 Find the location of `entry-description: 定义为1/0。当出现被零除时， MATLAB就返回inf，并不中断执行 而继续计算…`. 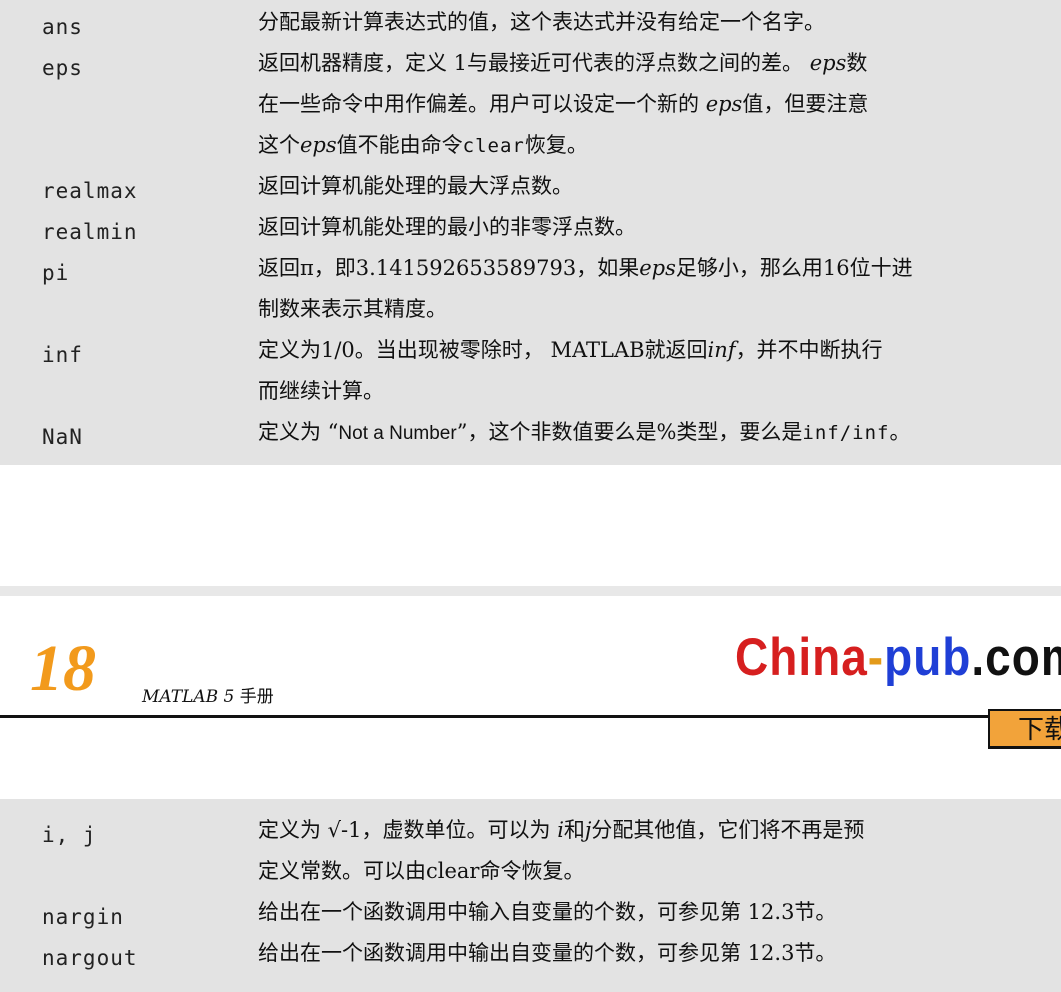

entry-description: 定义为1/0。当出现被零除时， MATLAB就返回inf，并不中断执行 而继续计算… is located at coordinates (655, 371).